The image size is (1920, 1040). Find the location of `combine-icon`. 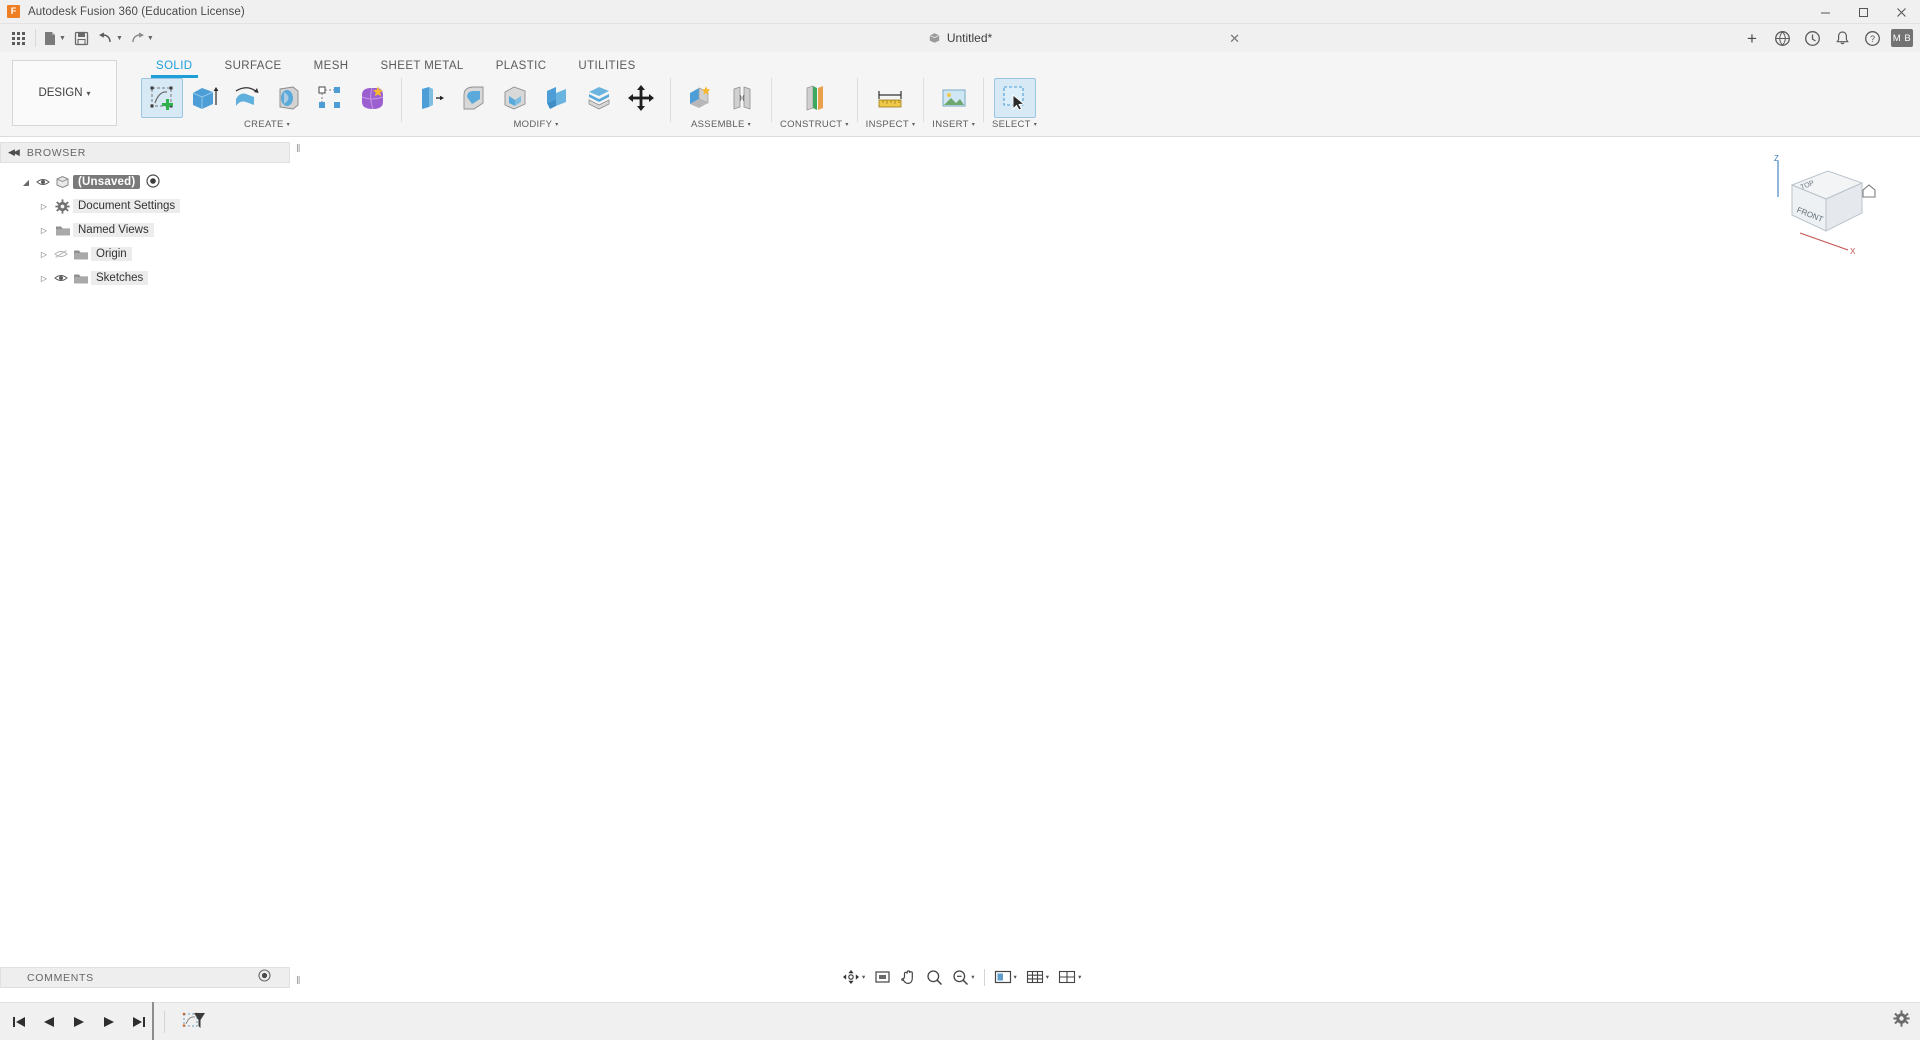

combine-icon is located at coordinates (557, 98).